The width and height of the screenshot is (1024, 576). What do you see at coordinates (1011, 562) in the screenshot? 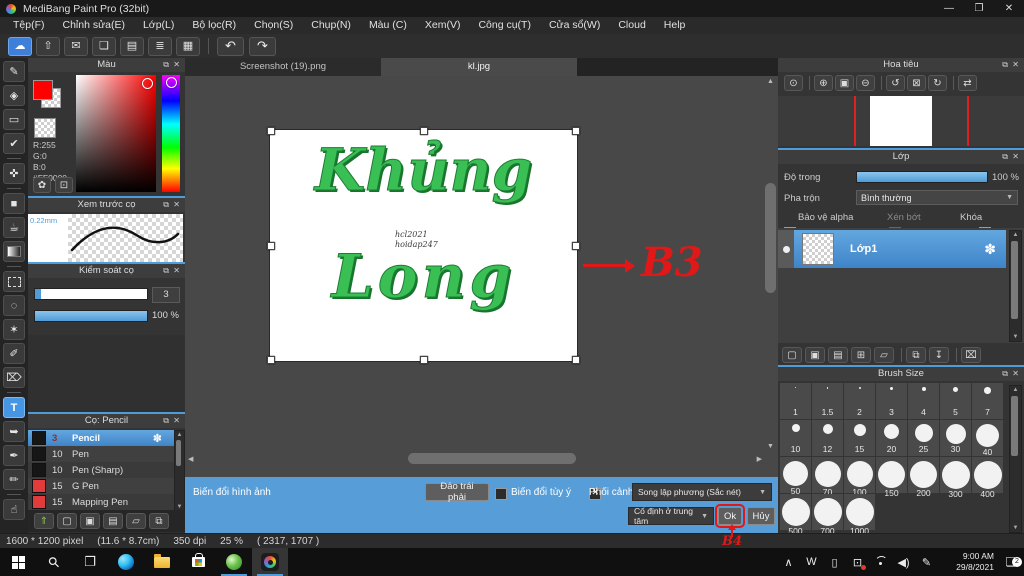
I see `notification-center-button: ❏ 2` at bounding box center [1011, 562].